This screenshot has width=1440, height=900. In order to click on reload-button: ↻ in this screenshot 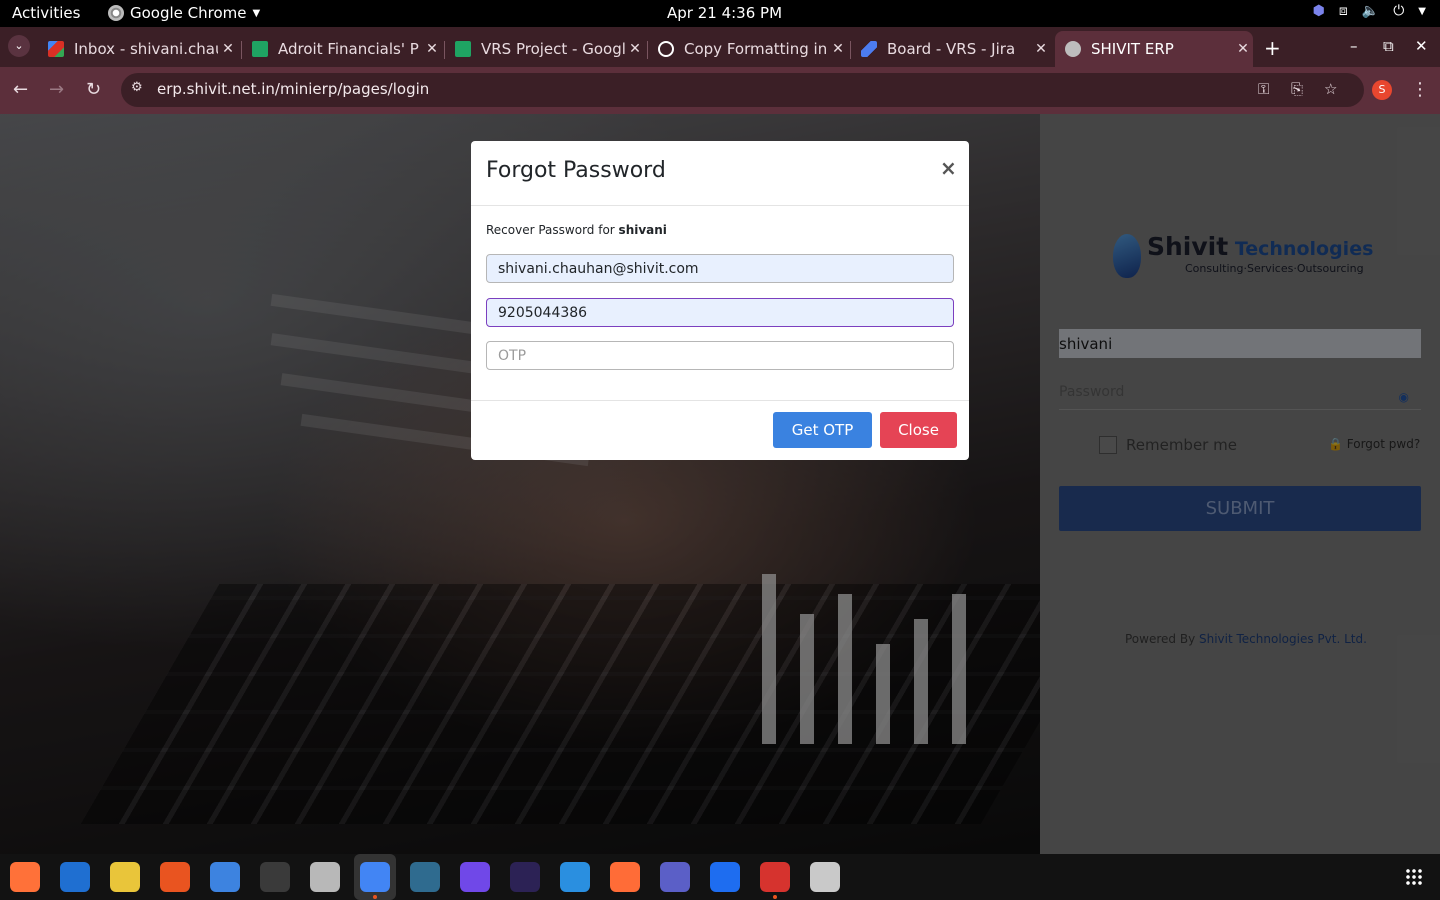, I will do `click(93, 89)`.